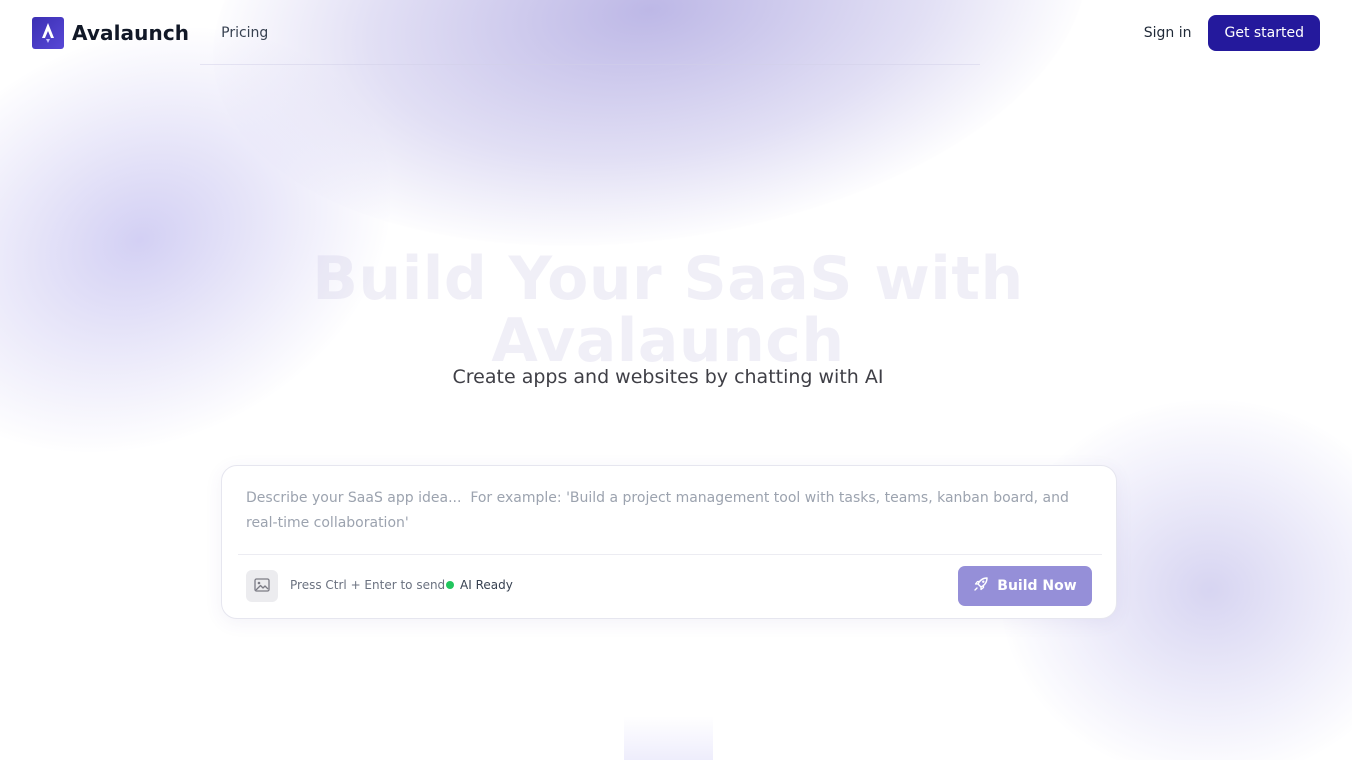 The width and height of the screenshot is (1352, 760). What do you see at coordinates (48, 32) in the screenshot?
I see `rocket-logo-icon` at bounding box center [48, 32].